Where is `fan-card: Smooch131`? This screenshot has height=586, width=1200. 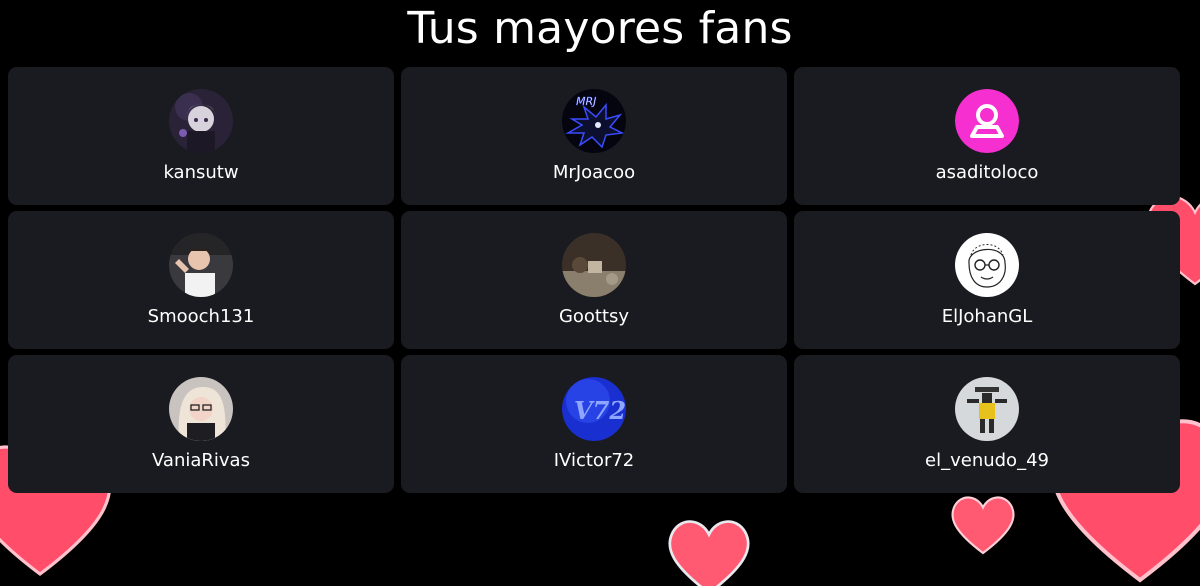
fan-card: Smooch131 is located at coordinates (201, 280).